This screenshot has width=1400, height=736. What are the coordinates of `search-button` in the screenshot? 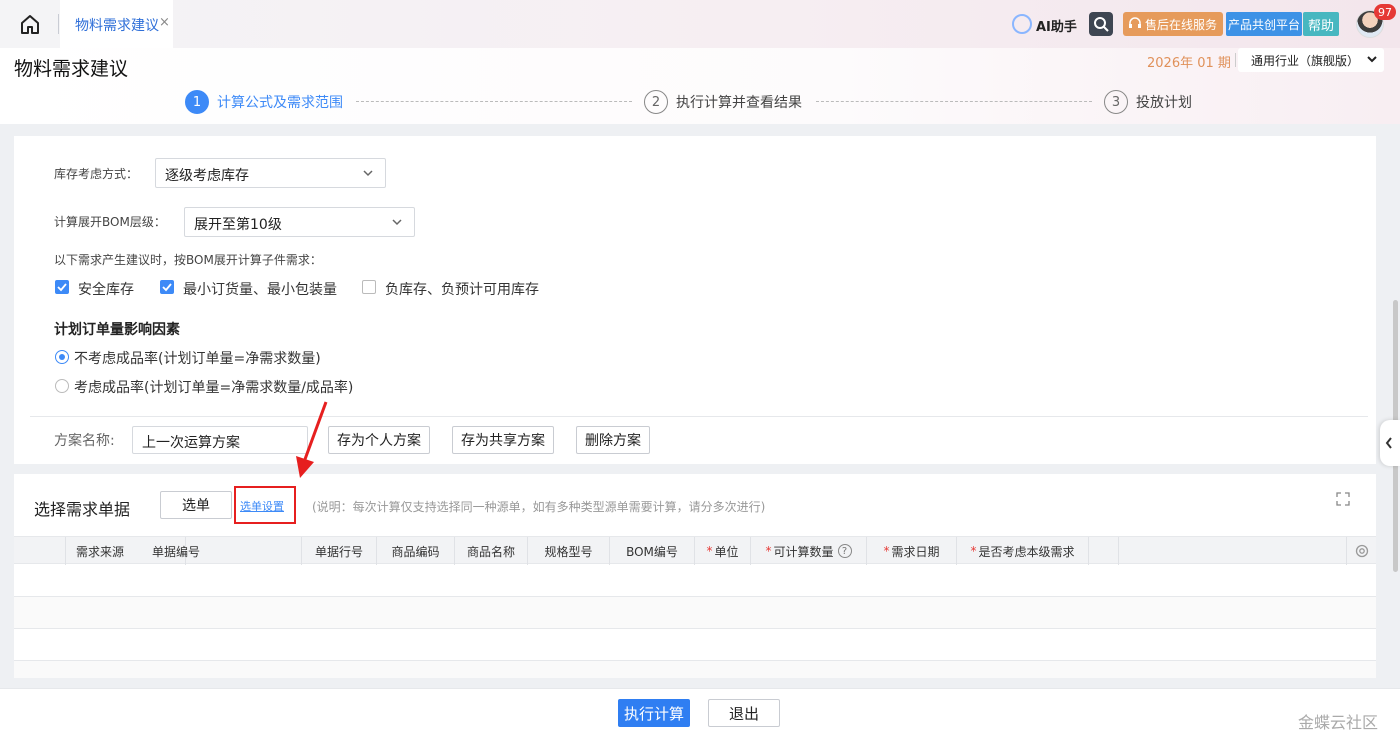 It's located at (1101, 24).